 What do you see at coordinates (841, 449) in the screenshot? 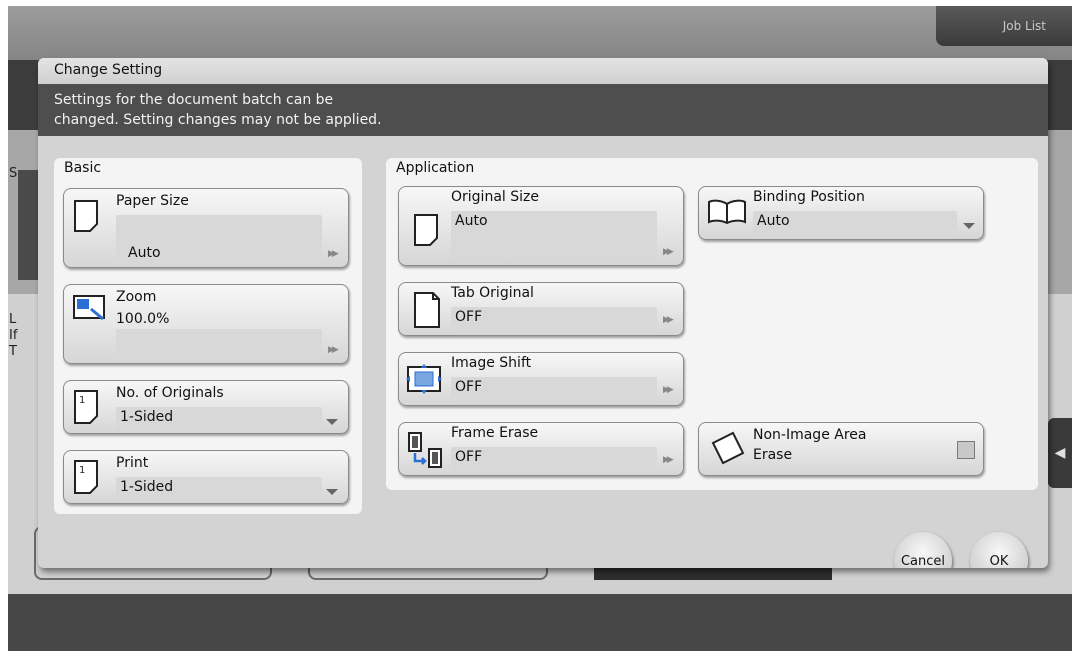
I see `non-image-area-erase-button: Non-Image Area Erase` at bounding box center [841, 449].